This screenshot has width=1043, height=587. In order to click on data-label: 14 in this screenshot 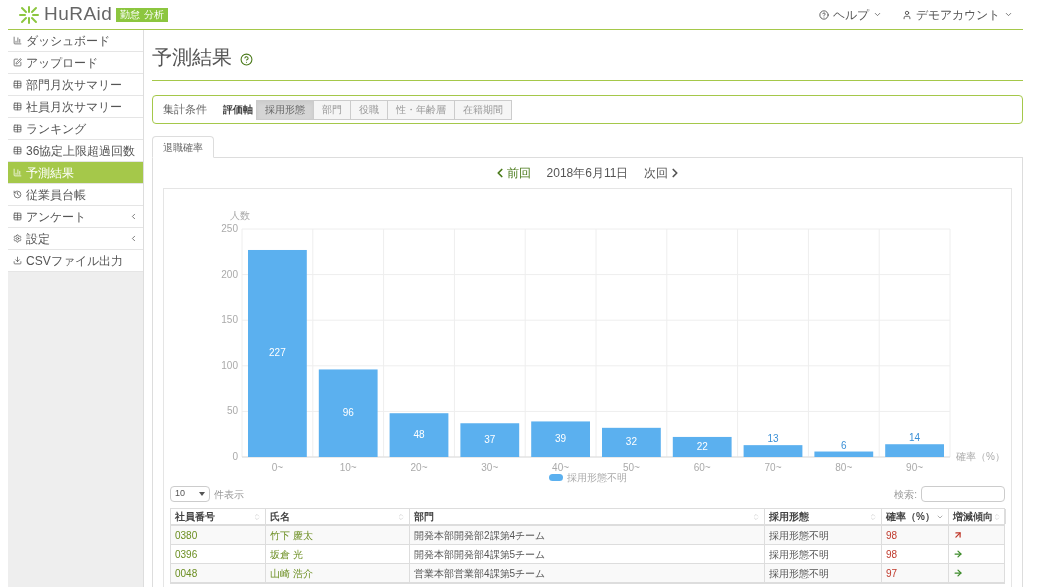, I will do `click(914, 438)`.